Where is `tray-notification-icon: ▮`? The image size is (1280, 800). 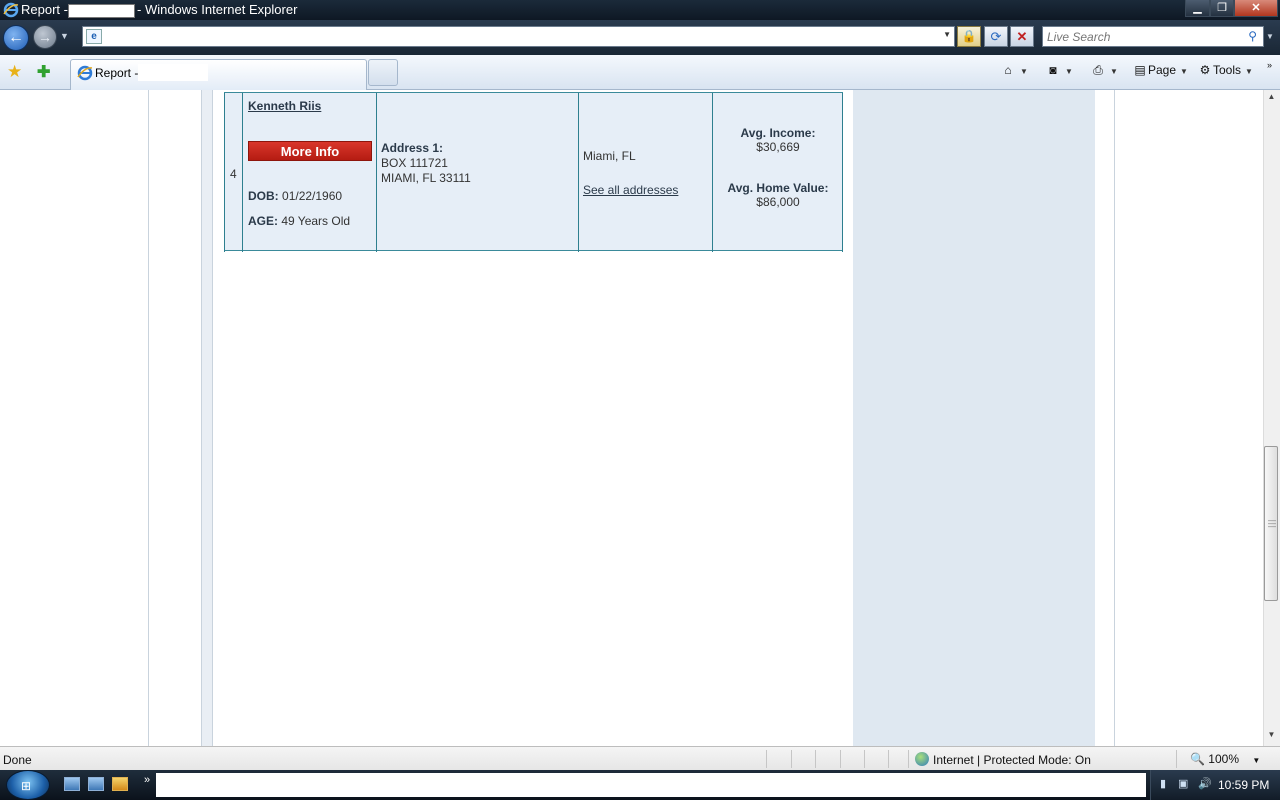
tray-notification-icon: ▮ is located at coordinates (1163, 783).